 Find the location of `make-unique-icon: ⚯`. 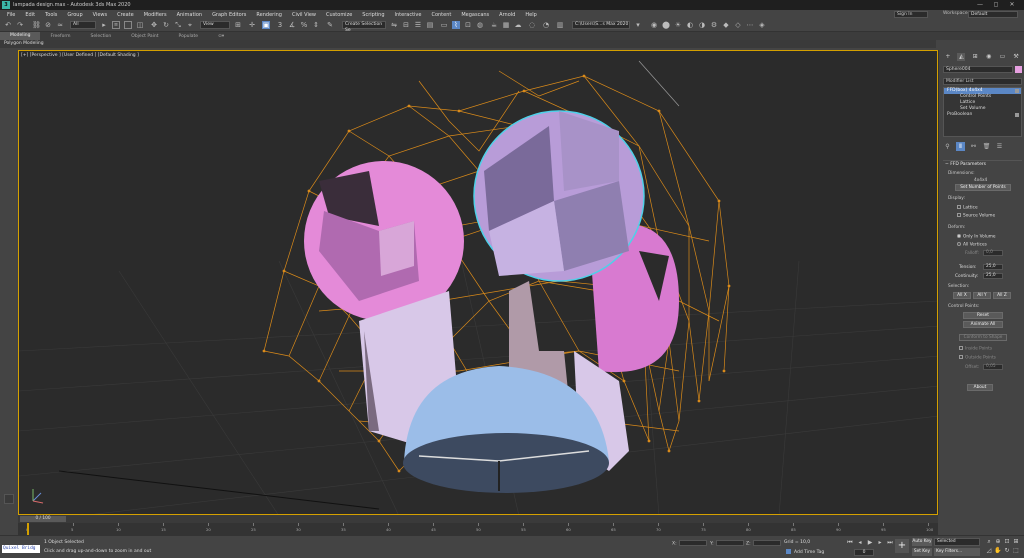

make-unique-icon: ⚯ is located at coordinates (973, 146).